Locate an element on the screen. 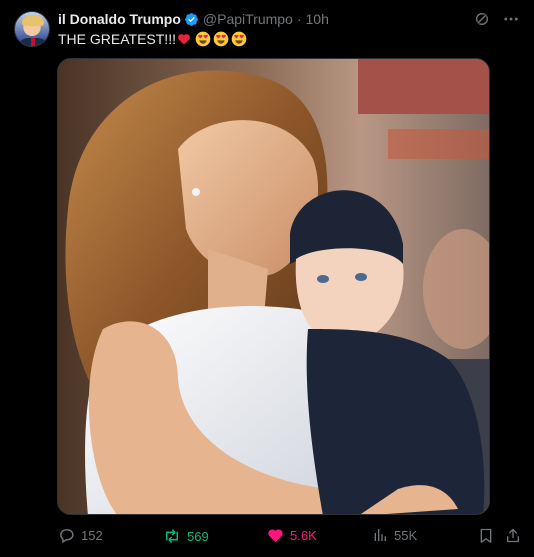 This screenshot has height=557, width=534. tweet-text-content: THE GREATEST!!! is located at coordinates (117, 39).